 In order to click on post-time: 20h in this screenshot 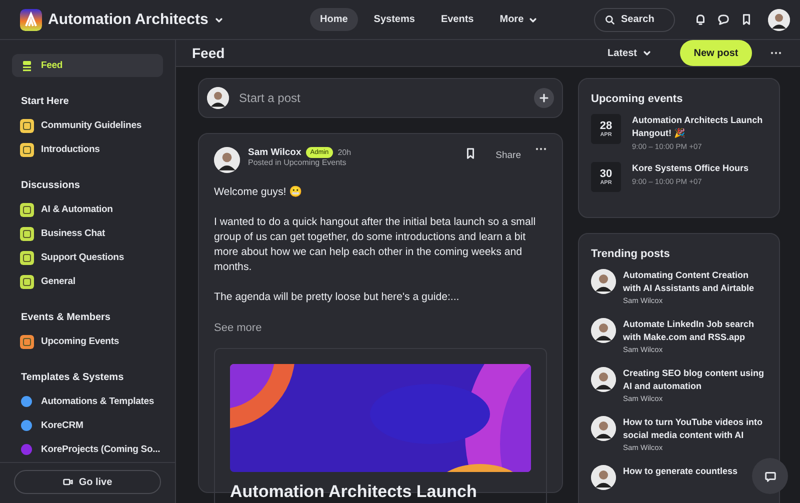, I will do `click(345, 152)`.